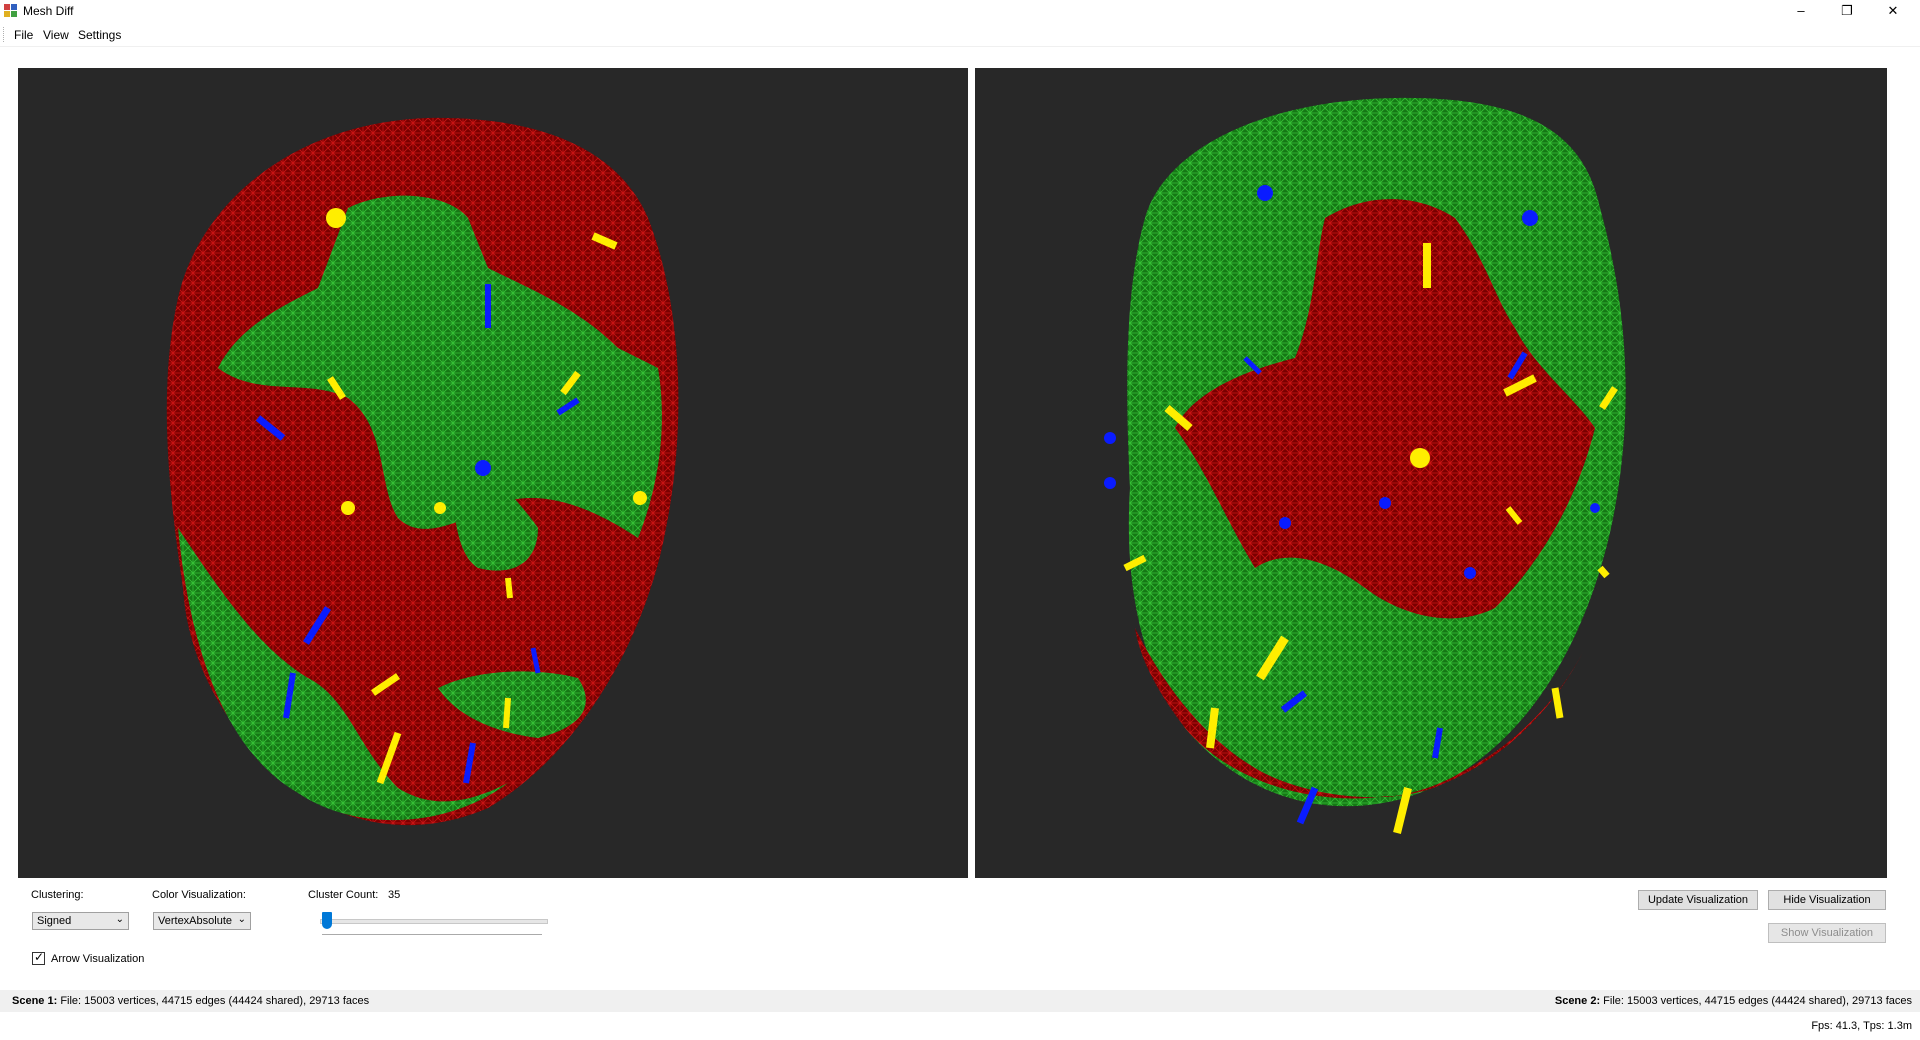 The width and height of the screenshot is (1920, 1040). I want to click on close-button: ✕, so click(1893, 11).